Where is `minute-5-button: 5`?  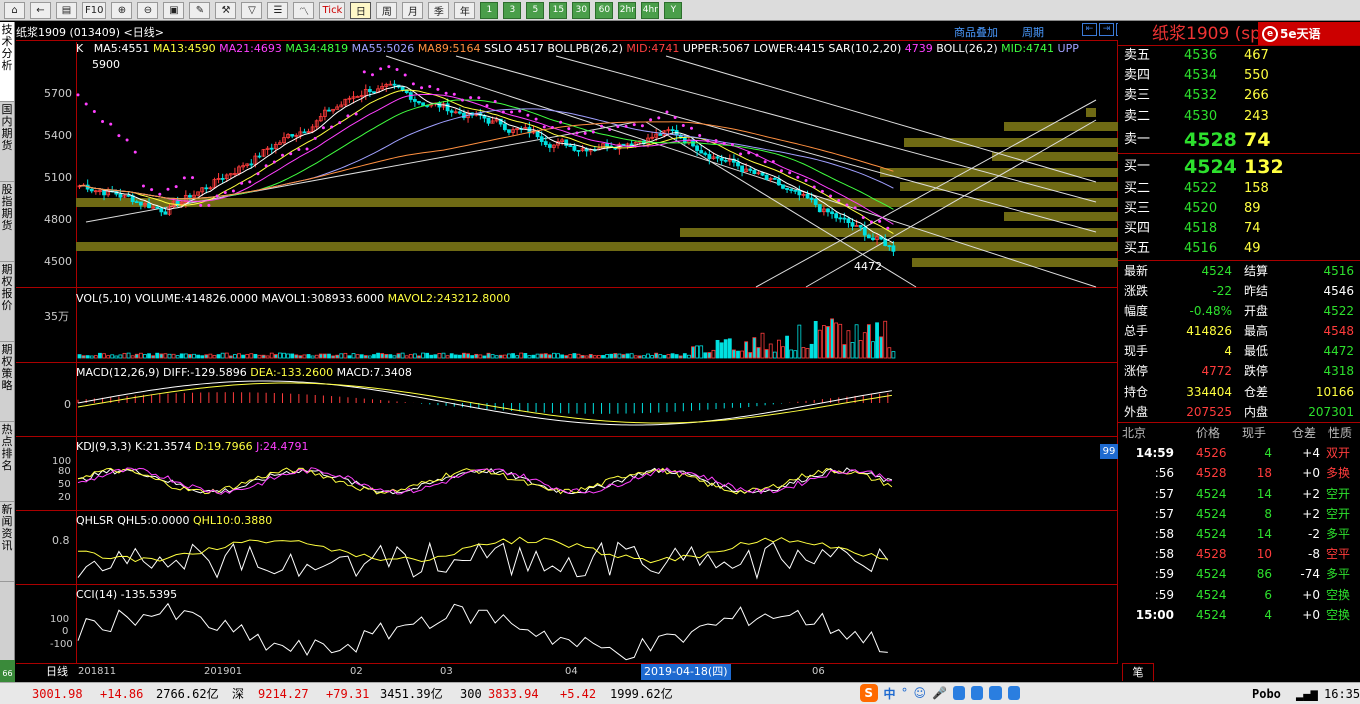 minute-5-button: 5 is located at coordinates (535, 10).